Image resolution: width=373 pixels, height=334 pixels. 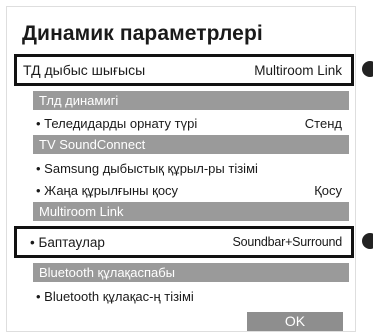 I want to click on bluetooth-list-item: • Bluetooth құлақас-ң тізімі, so click(x=189, y=296).